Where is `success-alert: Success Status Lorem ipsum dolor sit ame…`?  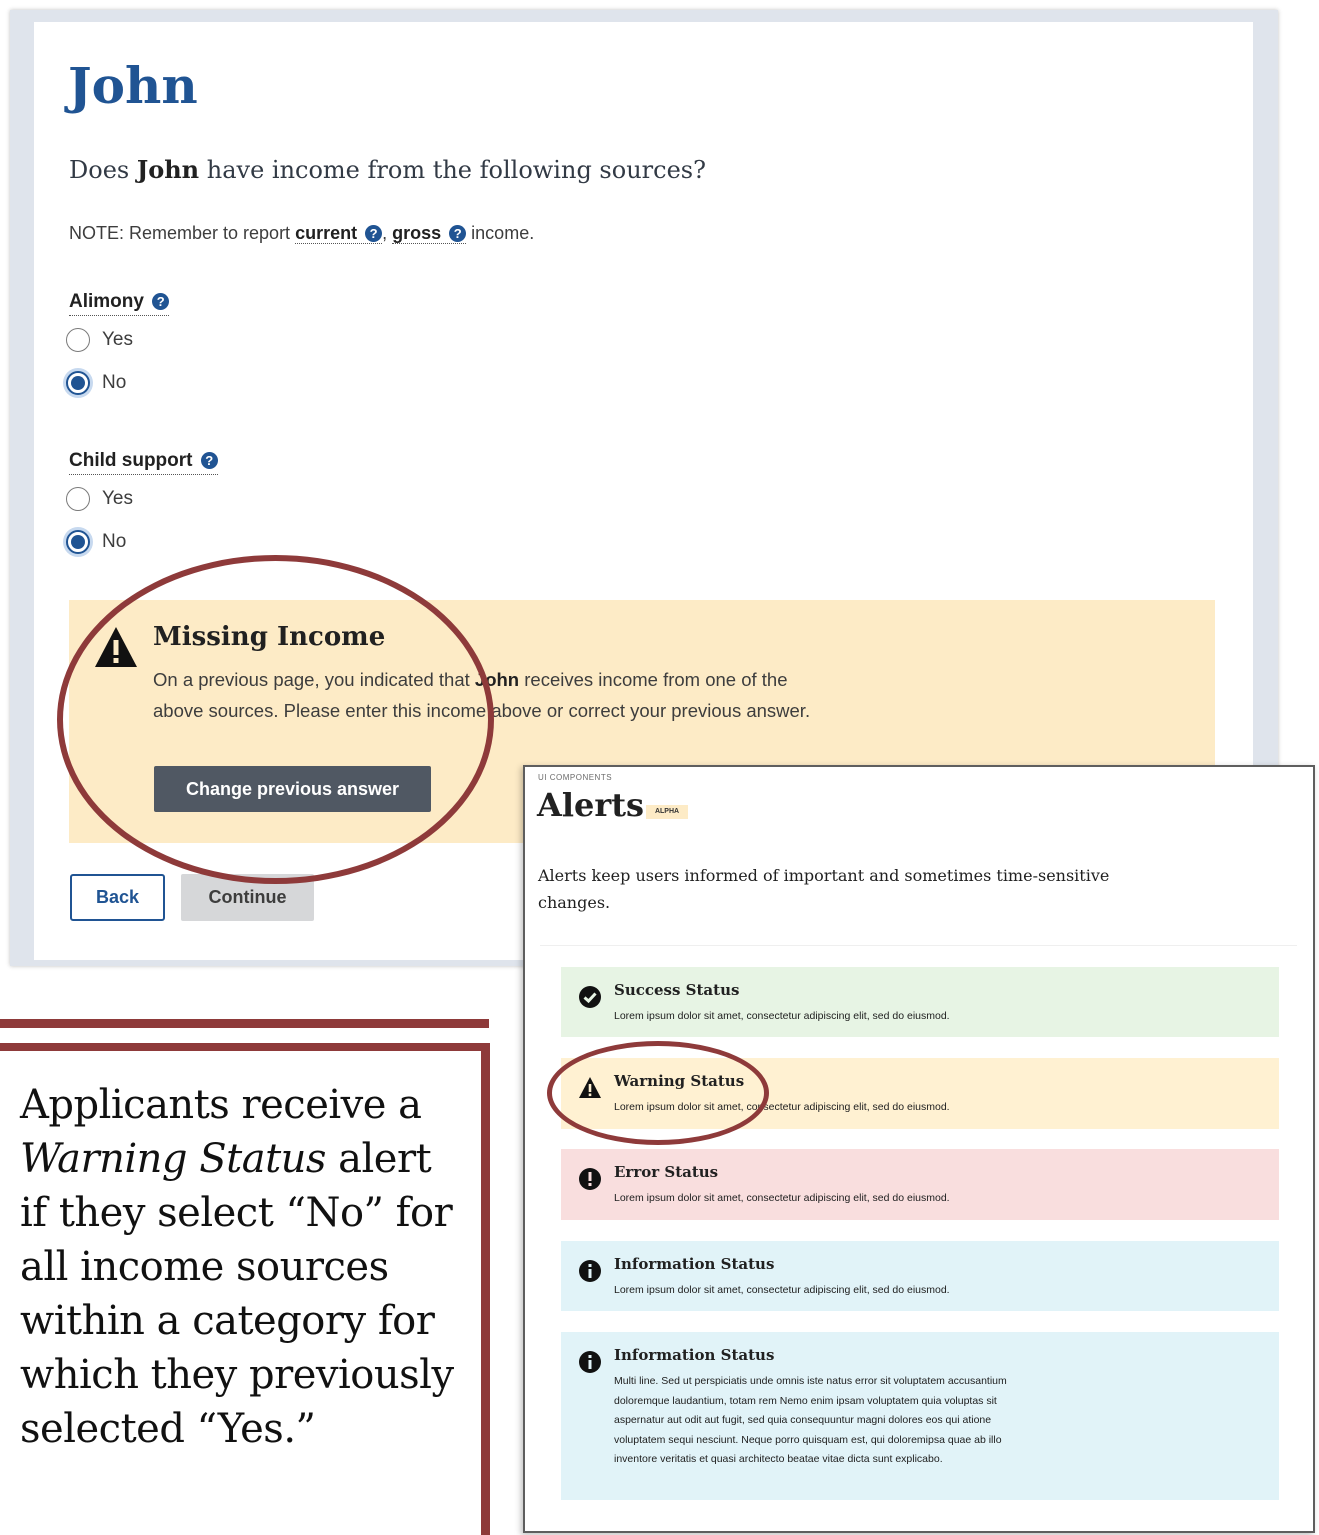 success-alert: Success Status Lorem ipsum dolor sit ame… is located at coordinates (920, 1002).